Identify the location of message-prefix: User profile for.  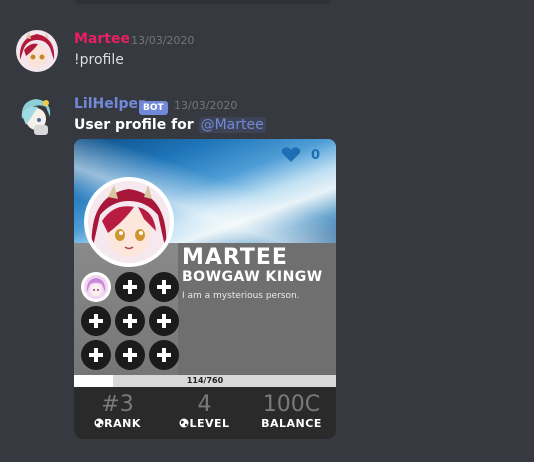
(134, 125).